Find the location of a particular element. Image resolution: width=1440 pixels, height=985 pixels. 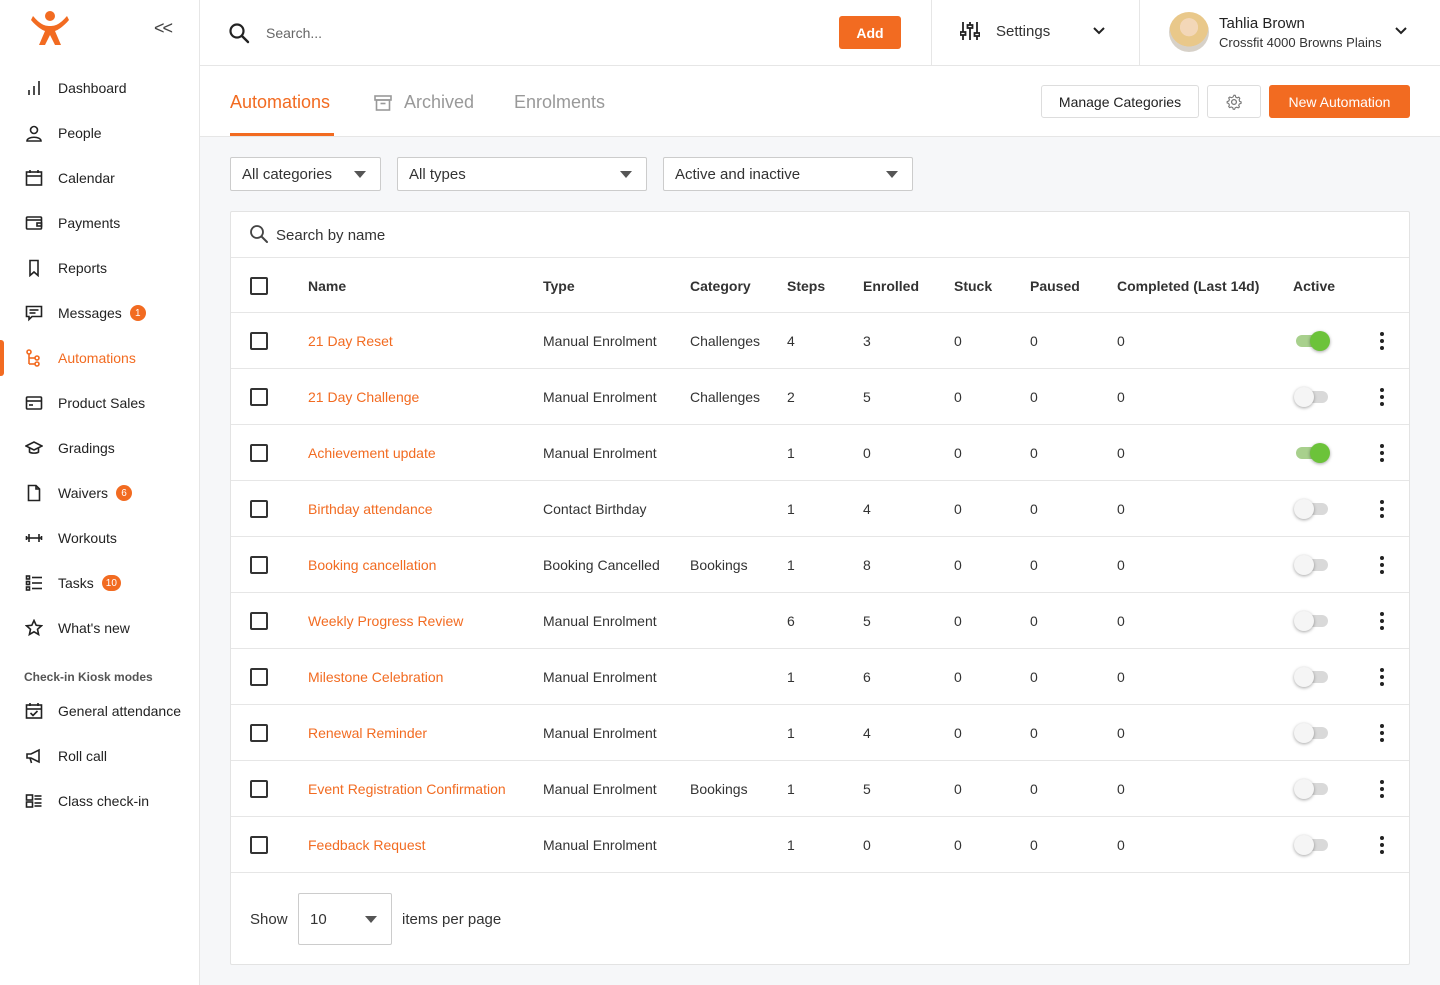

automation-name-link: Renewal Reminder is located at coordinates (367, 733).